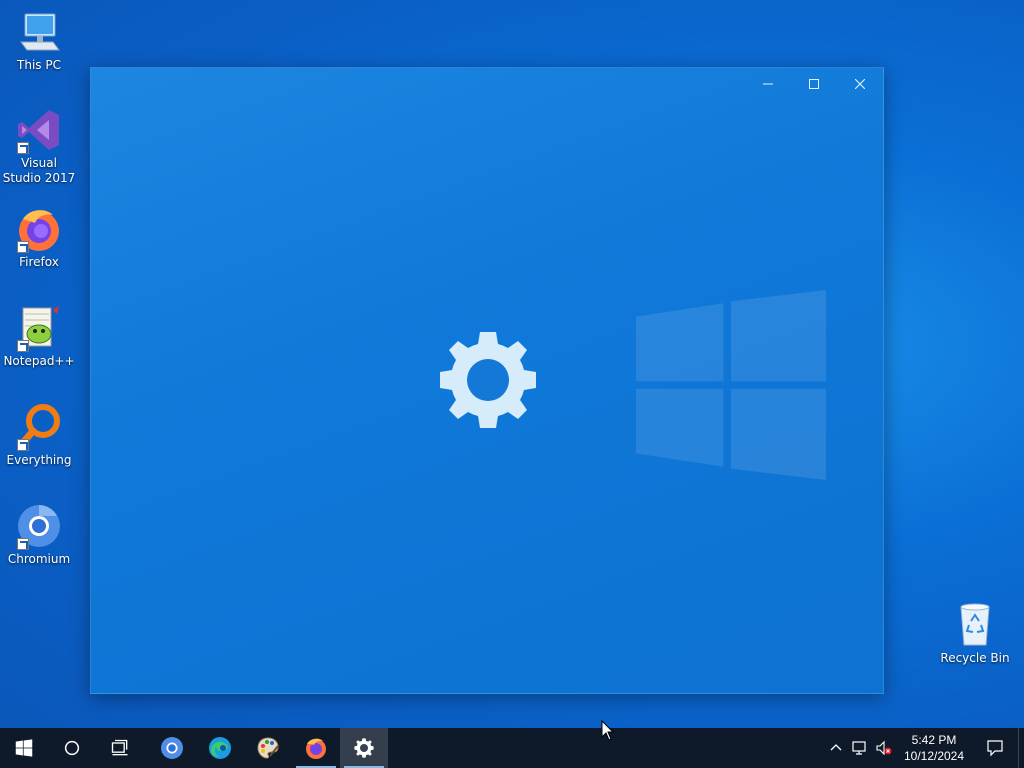  I want to click on desktop-icon-everything: Everything, so click(39, 435).